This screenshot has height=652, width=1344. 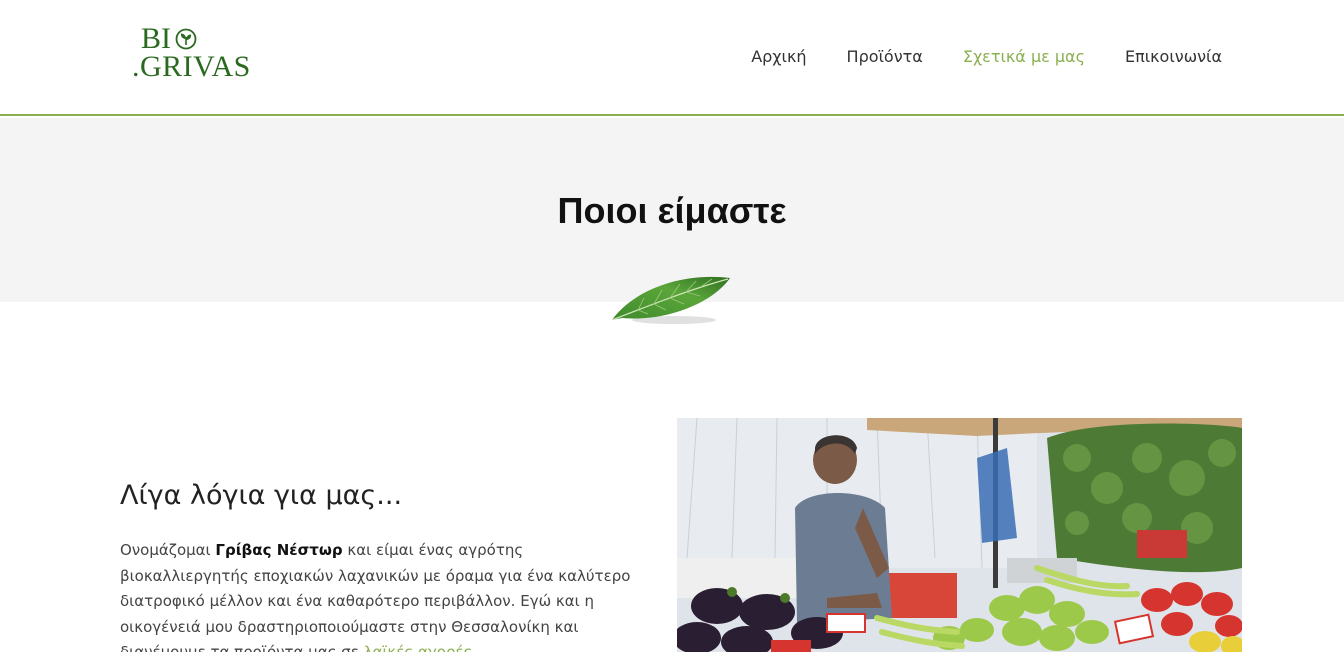 What do you see at coordinates (670, 300) in the screenshot?
I see `leaf-icon` at bounding box center [670, 300].